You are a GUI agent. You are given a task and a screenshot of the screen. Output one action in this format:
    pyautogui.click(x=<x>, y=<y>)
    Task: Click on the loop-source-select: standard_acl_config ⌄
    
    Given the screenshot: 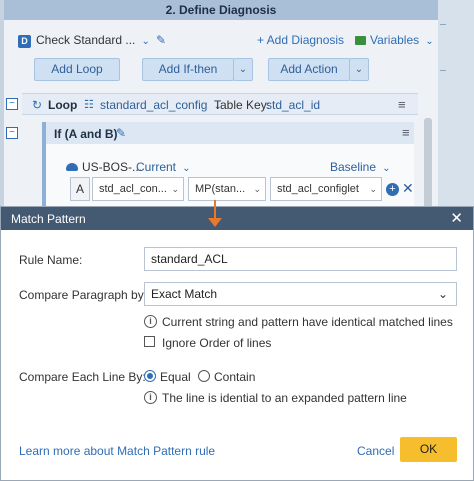 What is the action you would take?
    pyautogui.click(x=161, y=105)
    